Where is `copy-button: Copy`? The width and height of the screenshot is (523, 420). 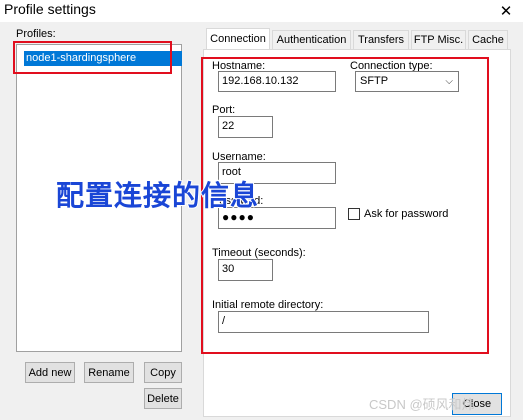 copy-button: Copy is located at coordinates (163, 372).